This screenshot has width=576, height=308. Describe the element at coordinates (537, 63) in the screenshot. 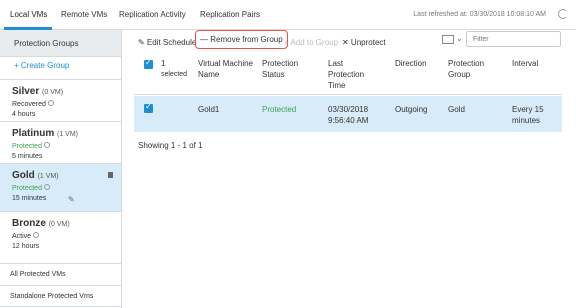

I see `column-header-interval: Interval` at that location.